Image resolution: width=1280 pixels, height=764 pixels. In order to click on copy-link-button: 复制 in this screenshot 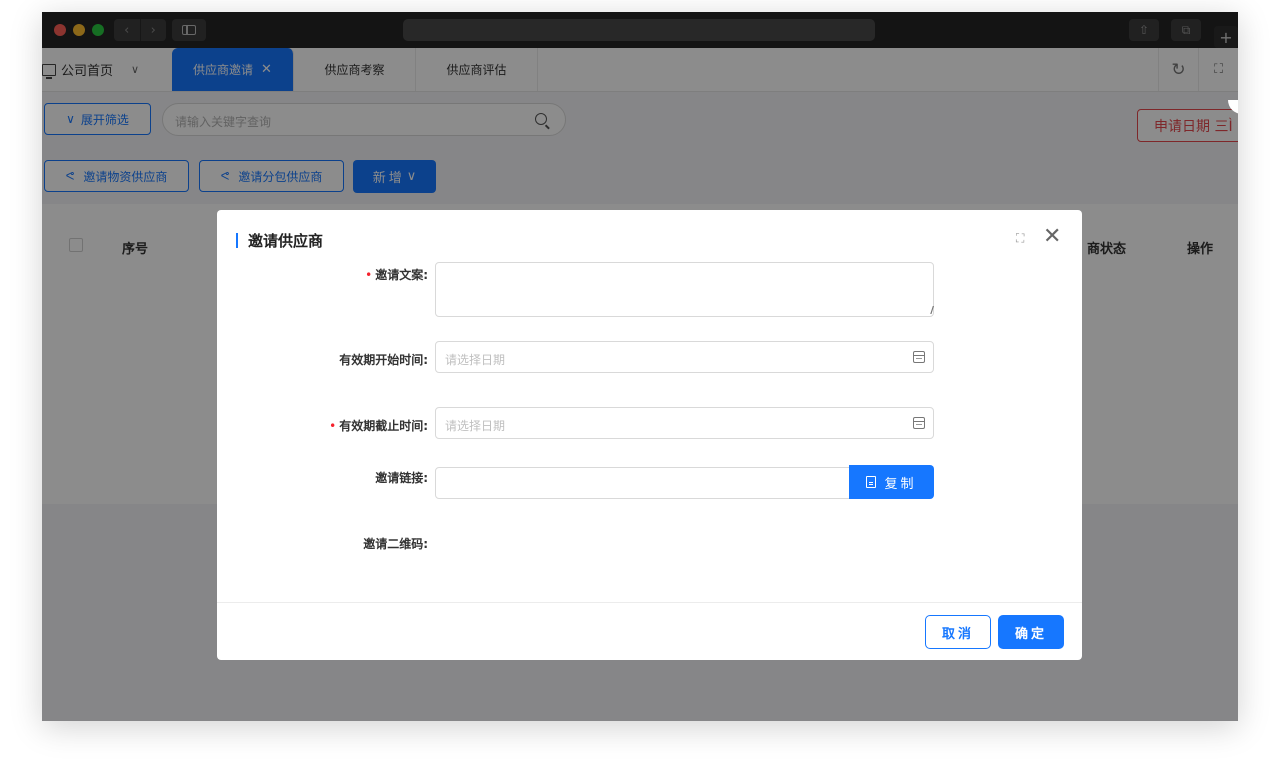, I will do `click(891, 482)`.